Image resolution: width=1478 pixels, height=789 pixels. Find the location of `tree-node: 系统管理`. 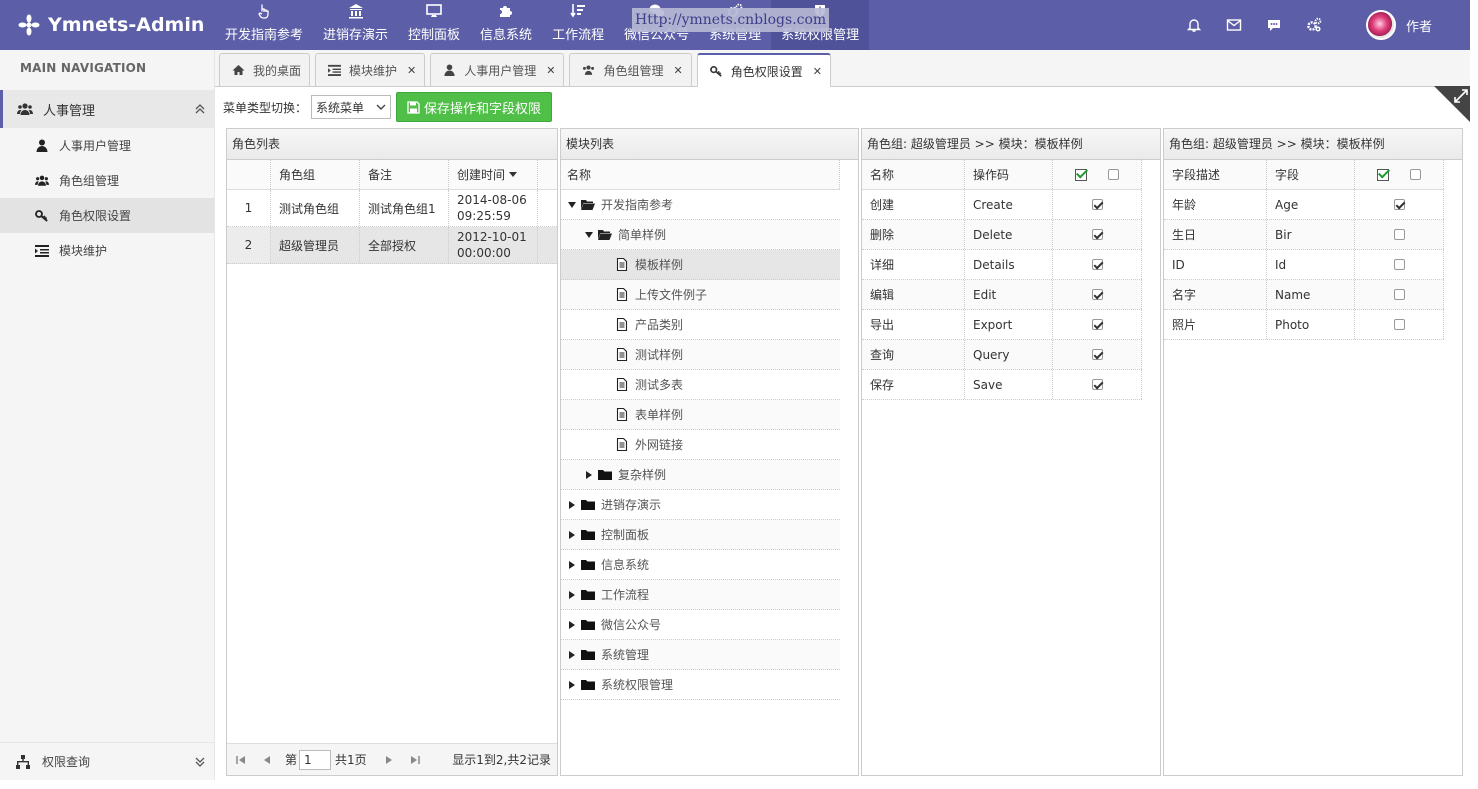

tree-node: 系统管理 is located at coordinates (700, 655).